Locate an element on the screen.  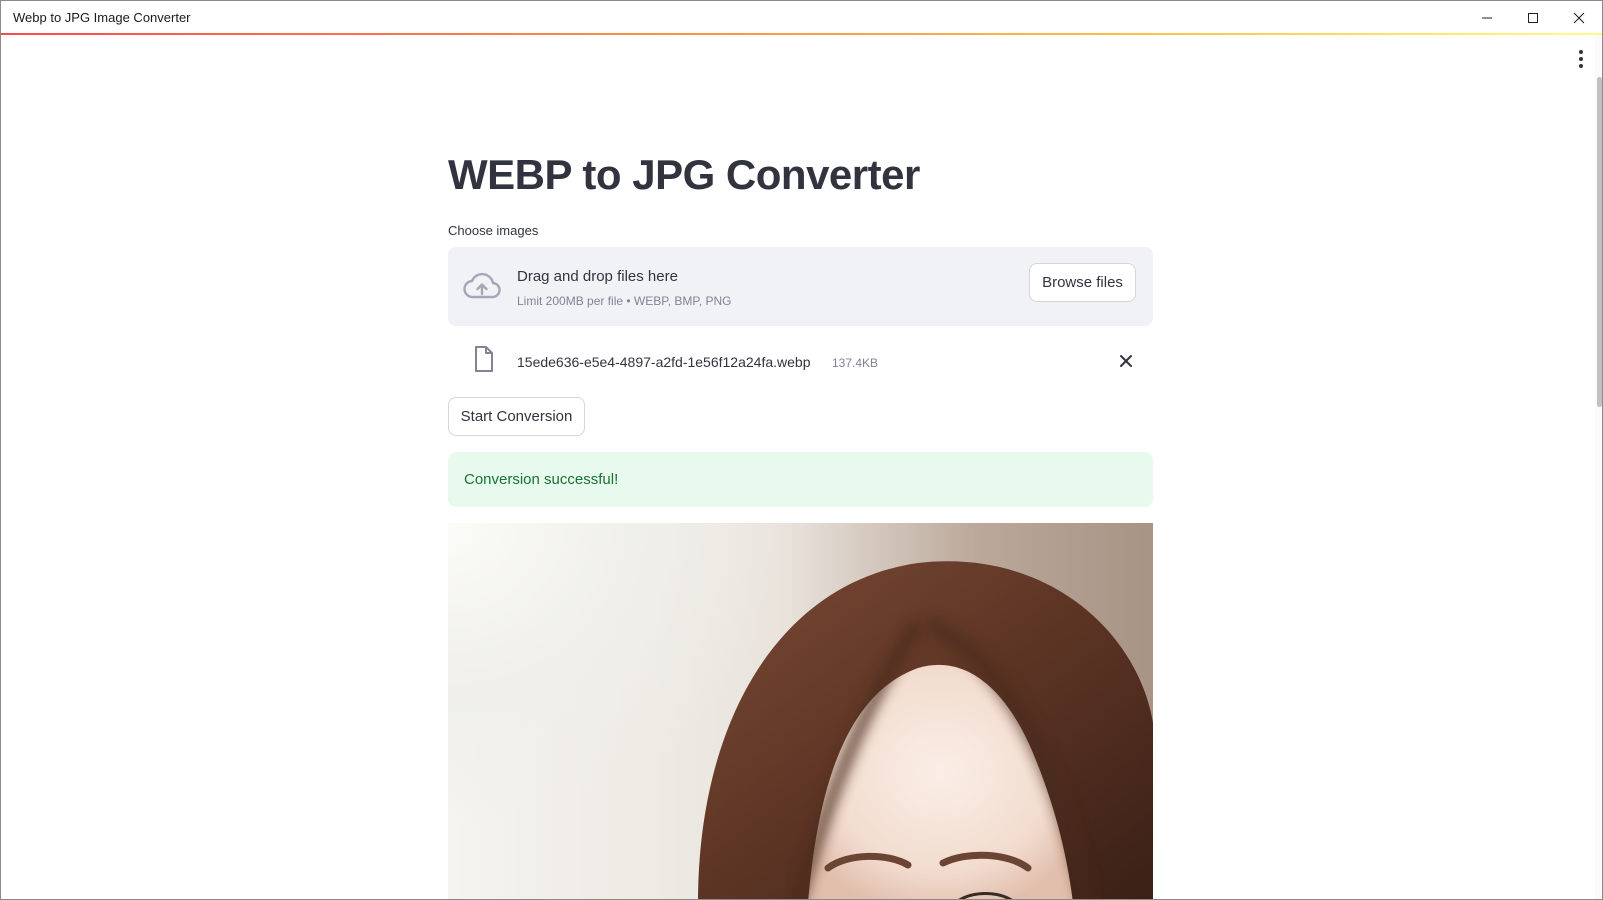
success-alert: Conversion successful! is located at coordinates (800, 479).